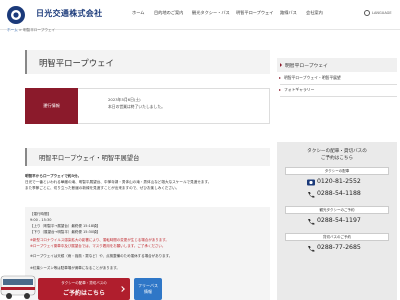  Describe the element at coordinates (83, 293) in the screenshot. I see `banner-title: ご予約はこちら` at that location.